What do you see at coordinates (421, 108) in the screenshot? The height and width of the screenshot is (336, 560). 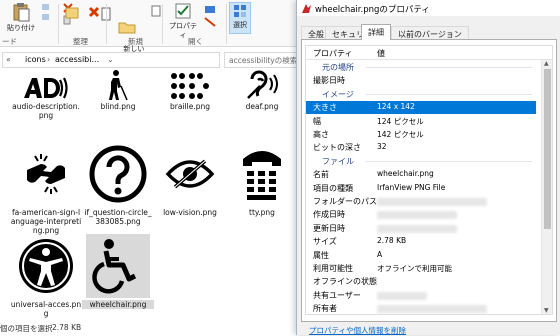 I see `property-row: 大きさ 124 x 142` at bounding box center [421, 108].